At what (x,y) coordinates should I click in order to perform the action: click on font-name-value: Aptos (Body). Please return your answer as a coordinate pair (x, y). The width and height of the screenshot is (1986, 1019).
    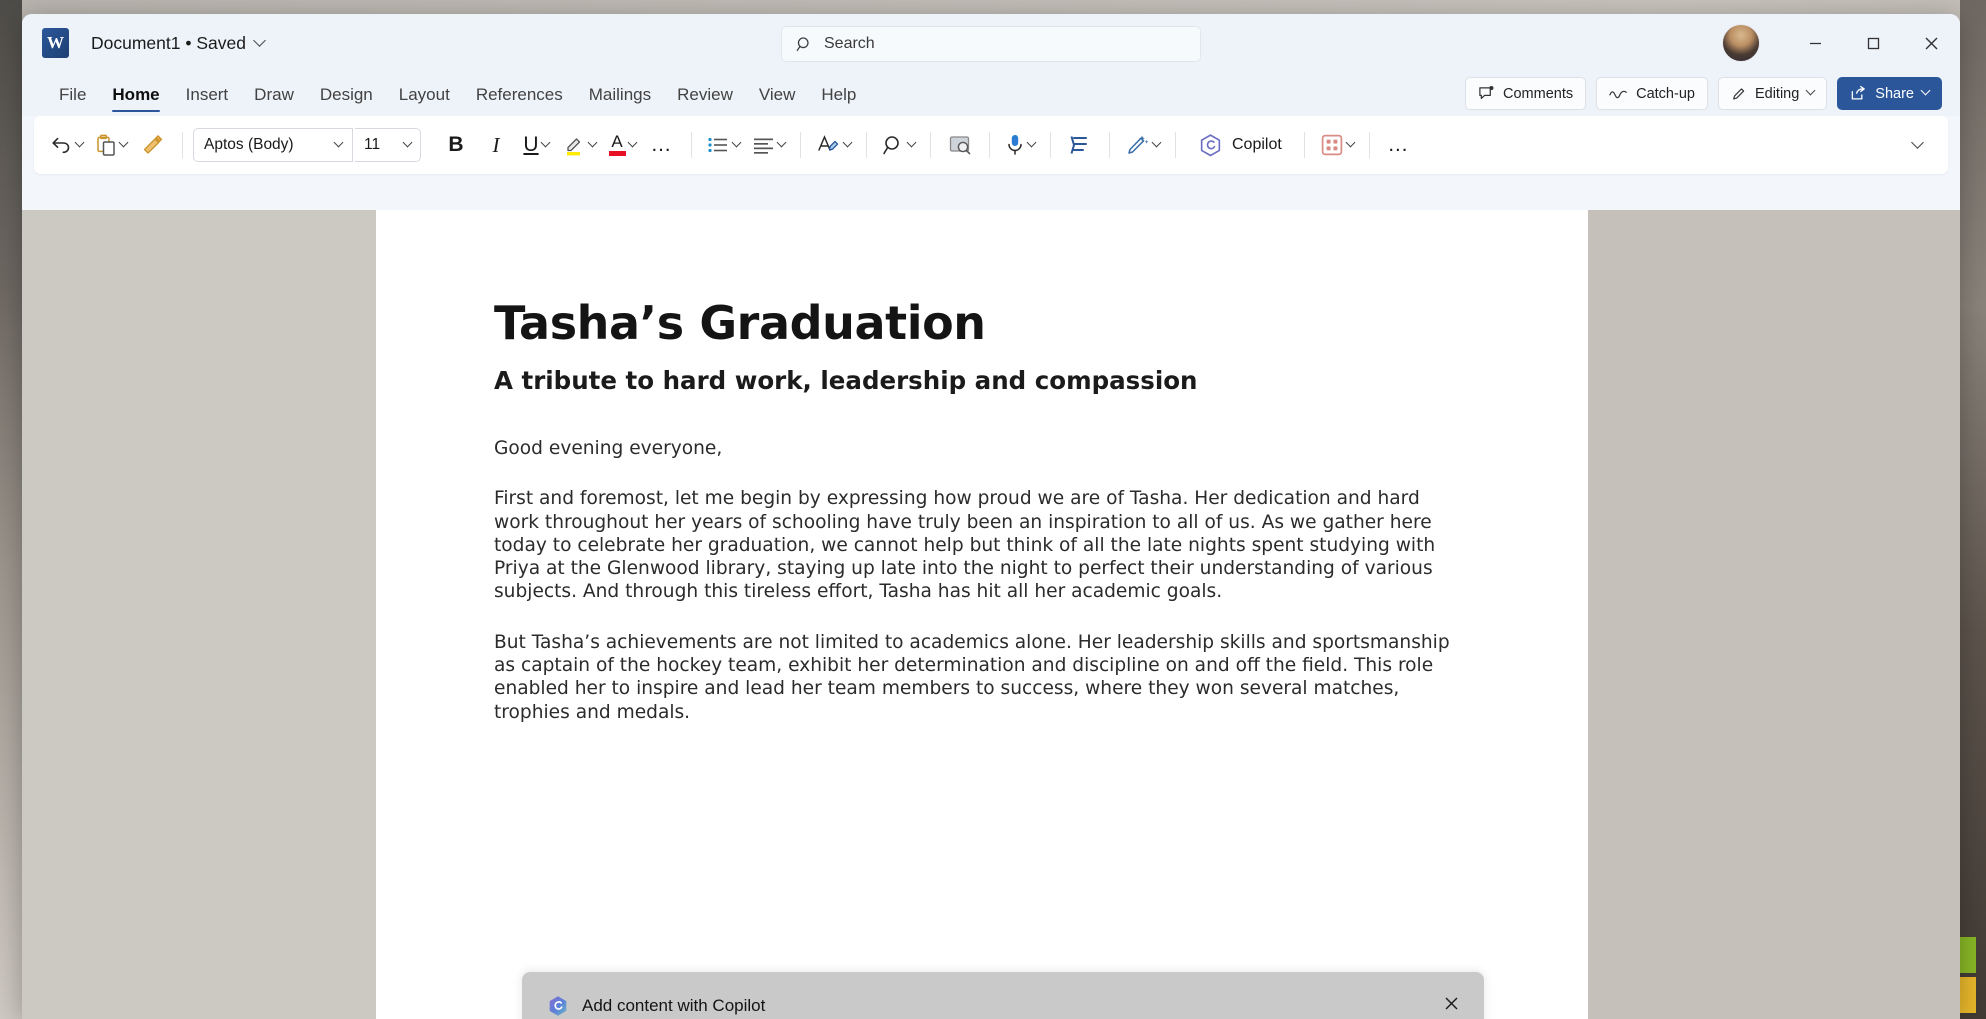
    Looking at the image, I should click on (249, 144).